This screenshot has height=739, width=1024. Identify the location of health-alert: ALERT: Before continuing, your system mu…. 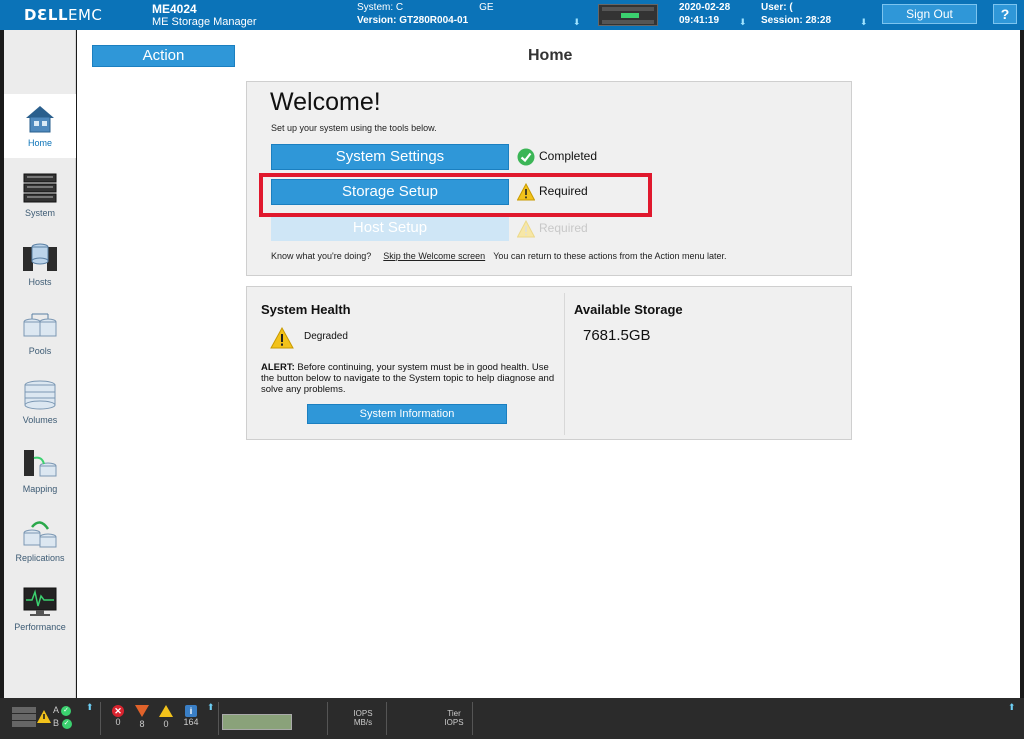
(408, 378).